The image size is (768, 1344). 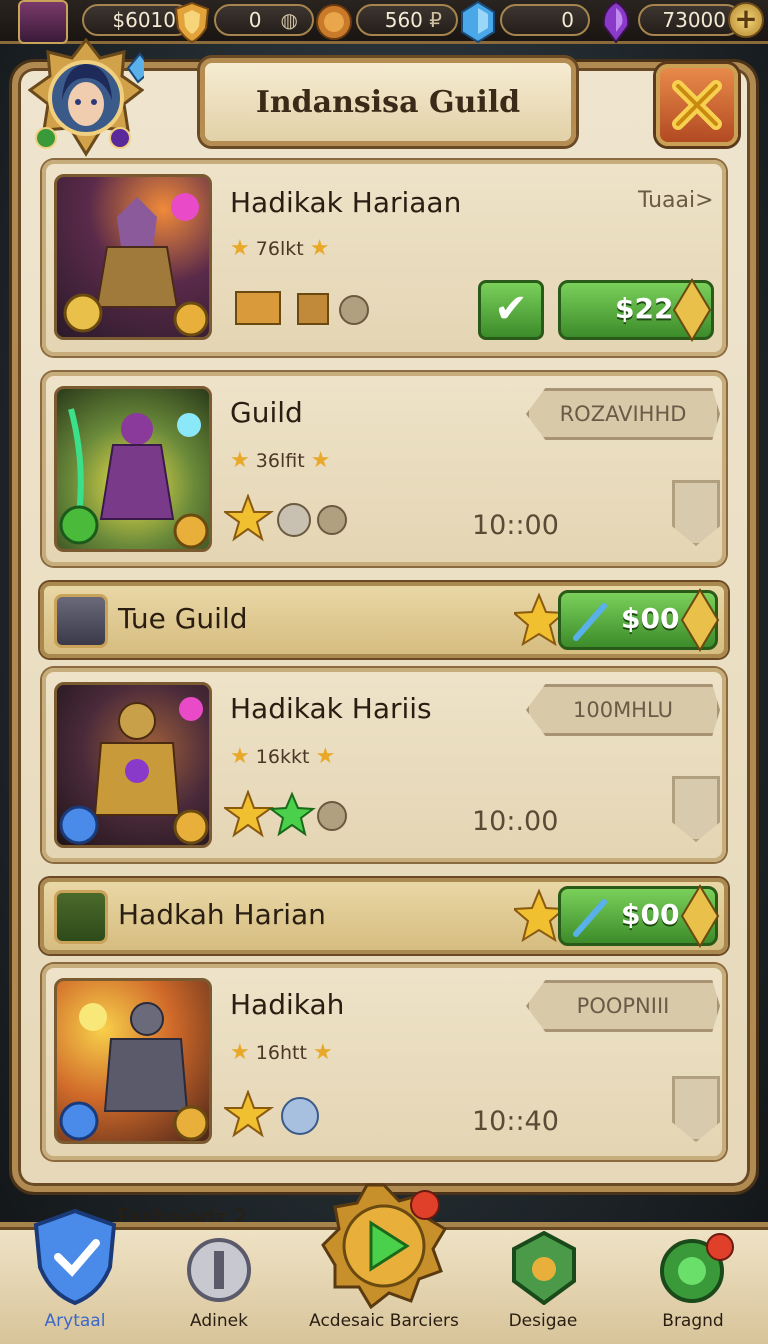 What do you see at coordinates (616, 22) in the screenshot?
I see `crystal-currency-icon` at bounding box center [616, 22].